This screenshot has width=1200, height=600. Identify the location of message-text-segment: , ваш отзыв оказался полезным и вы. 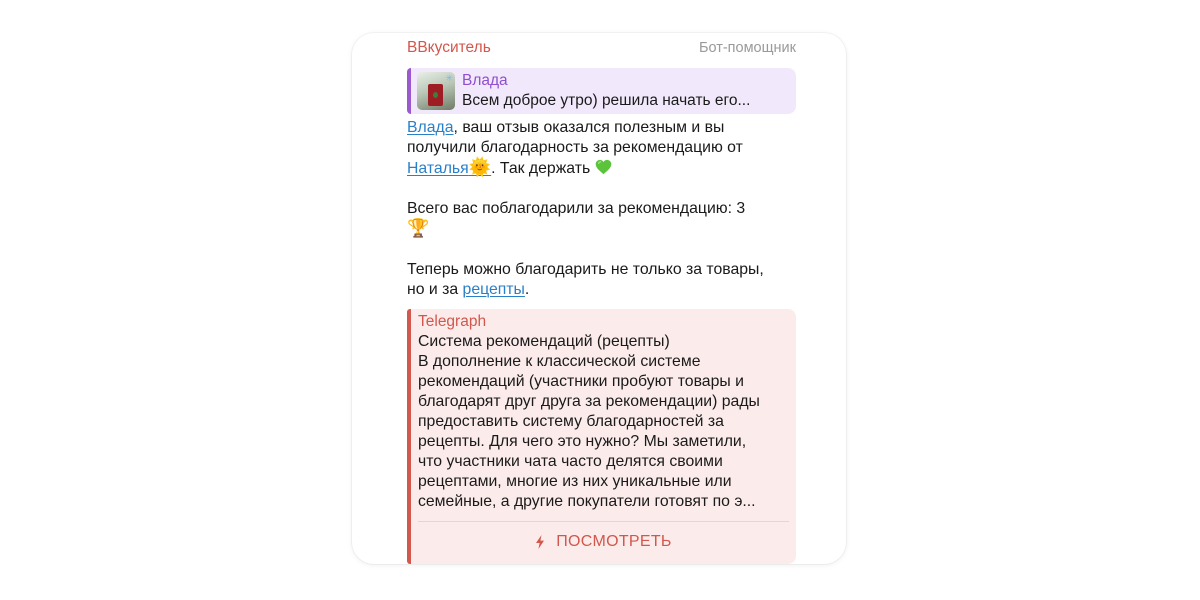
(589, 127).